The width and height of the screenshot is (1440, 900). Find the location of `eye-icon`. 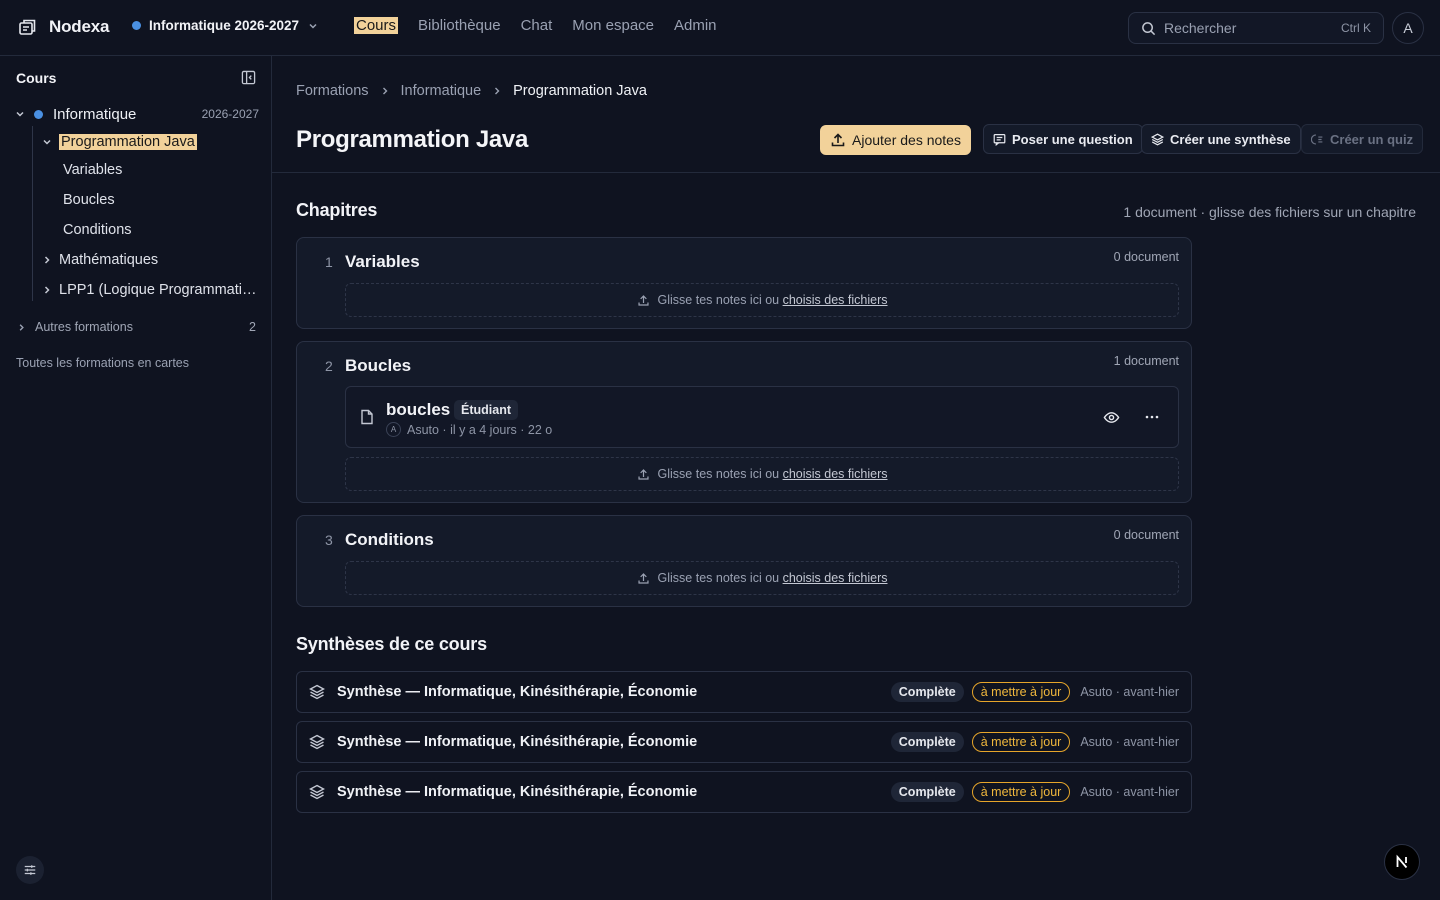

eye-icon is located at coordinates (1111, 417).